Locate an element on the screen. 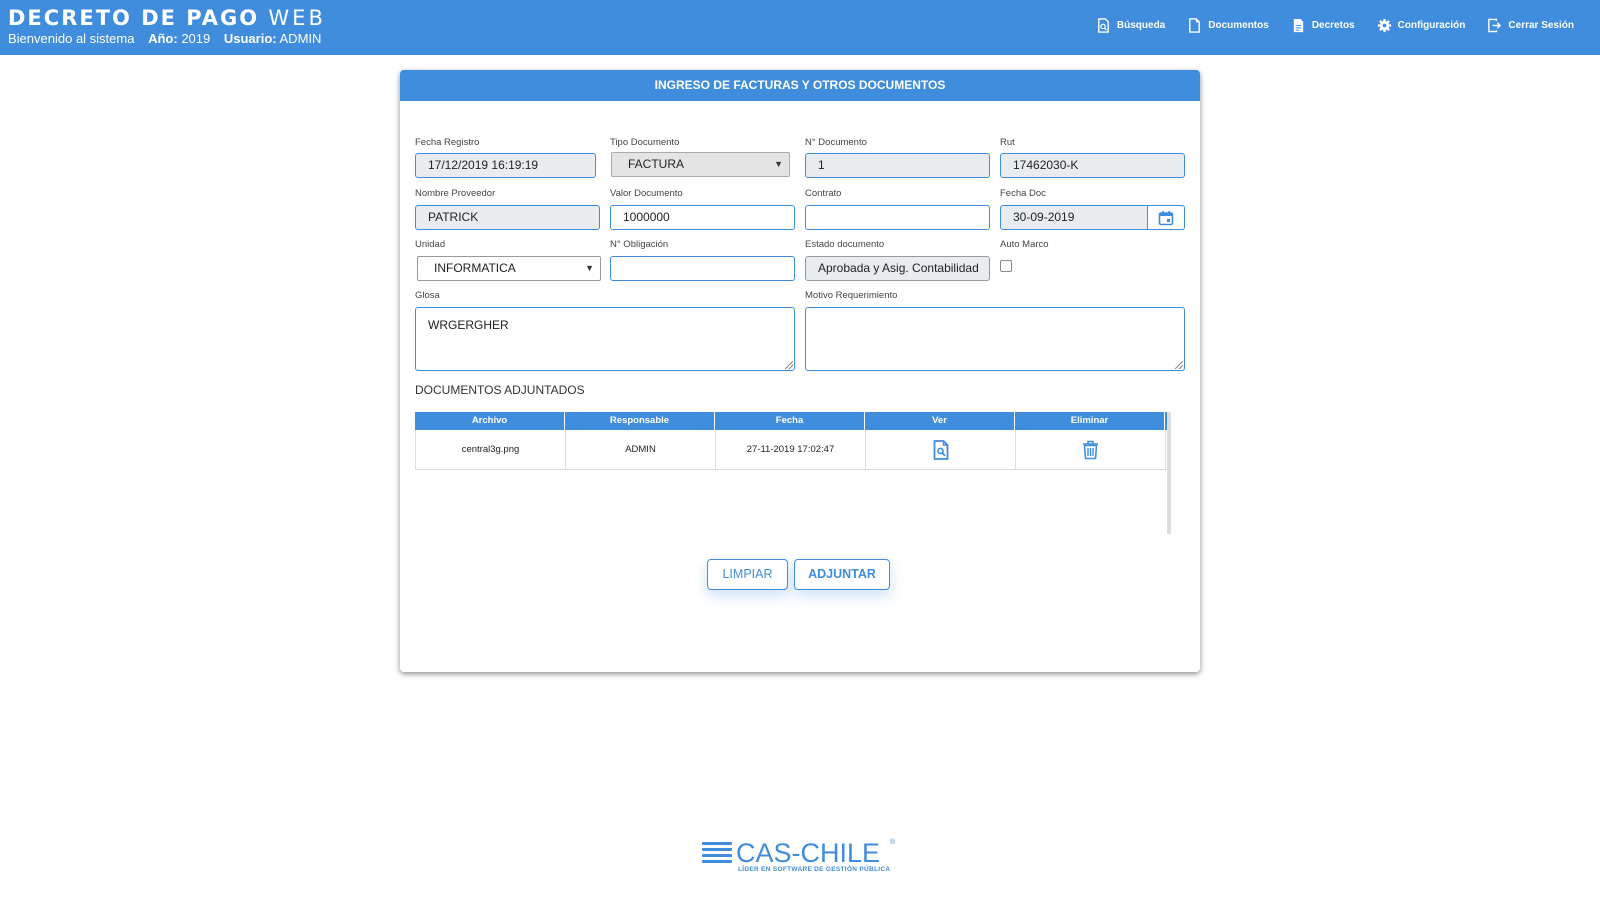 The width and height of the screenshot is (1600, 900). trash-icon is located at coordinates (1090, 450).